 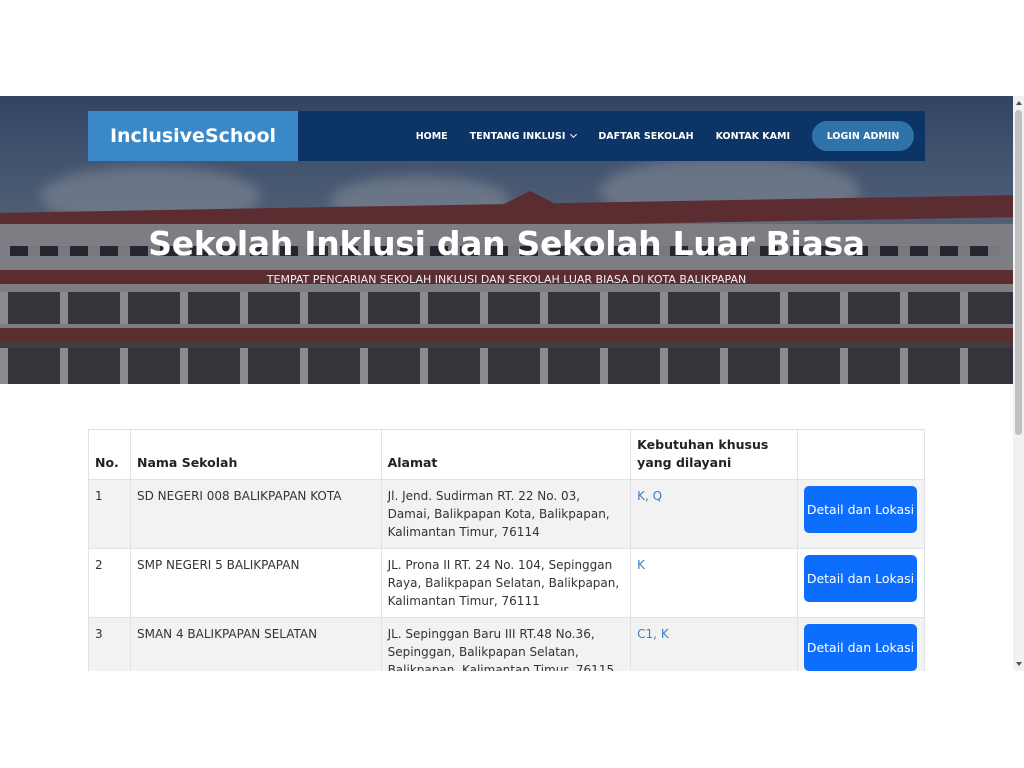 What do you see at coordinates (255, 454) in the screenshot?
I see `header-name: Nama Sekolah` at bounding box center [255, 454].